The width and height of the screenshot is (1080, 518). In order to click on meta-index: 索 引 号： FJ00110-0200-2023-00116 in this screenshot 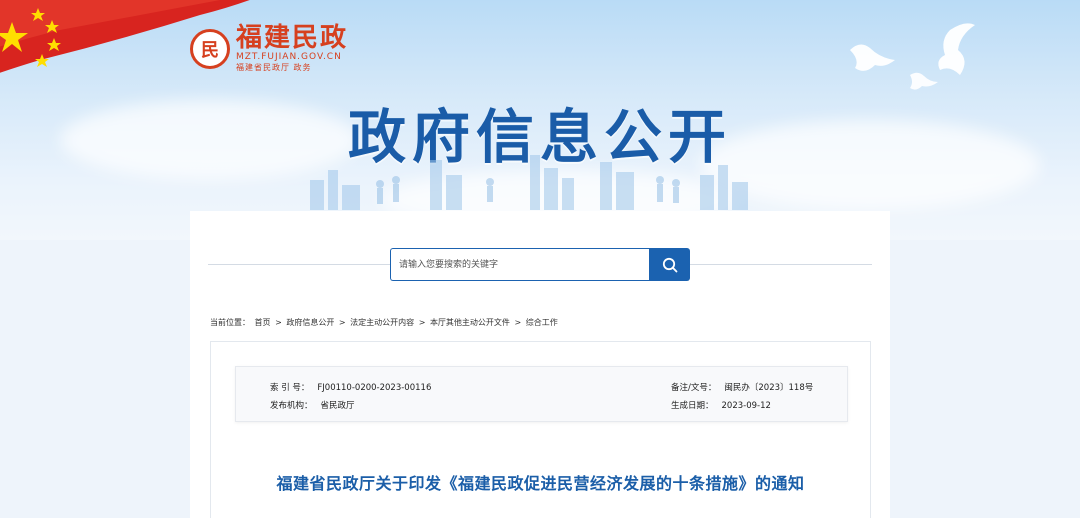, I will do `click(350, 387)`.